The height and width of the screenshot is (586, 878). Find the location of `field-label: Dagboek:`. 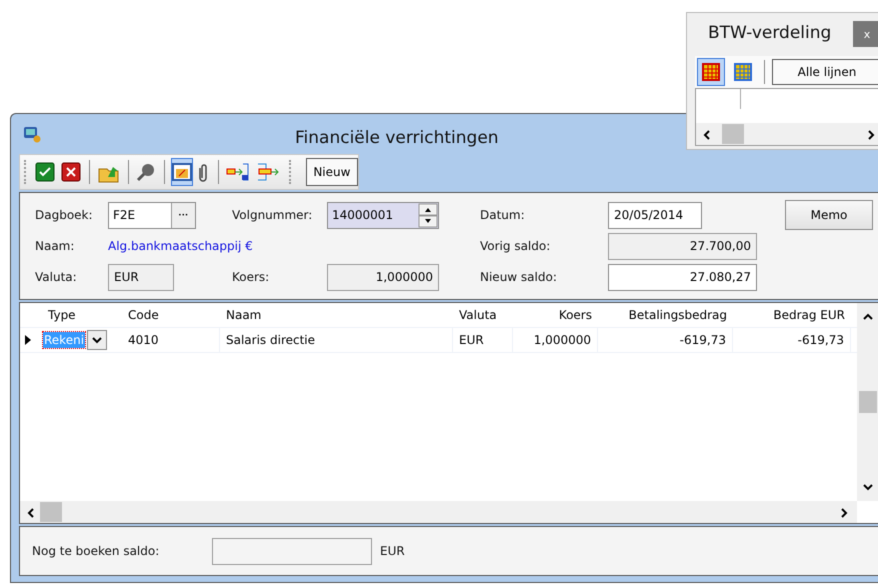

field-label: Dagboek: is located at coordinates (64, 215).